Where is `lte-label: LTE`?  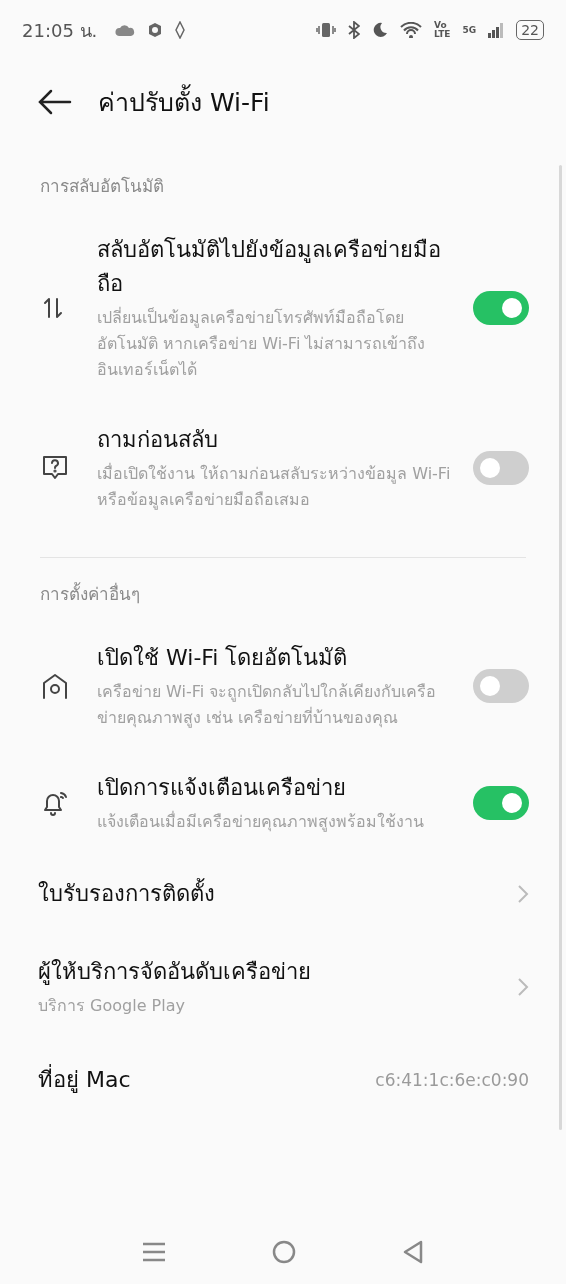 lte-label: LTE is located at coordinates (442, 34).